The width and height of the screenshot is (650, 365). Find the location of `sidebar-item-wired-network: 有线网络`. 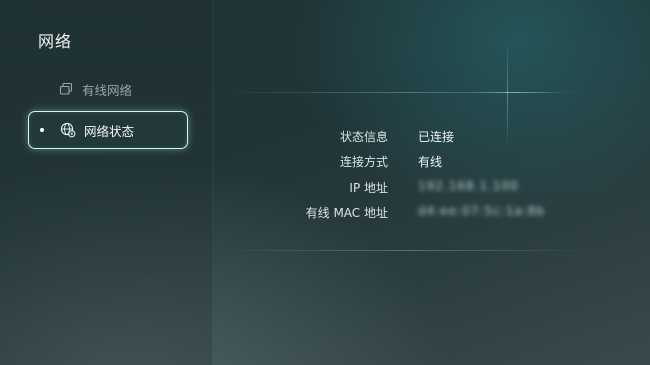

sidebar-item-wired-network: 有线网络 is located at coordinates (95, 89).